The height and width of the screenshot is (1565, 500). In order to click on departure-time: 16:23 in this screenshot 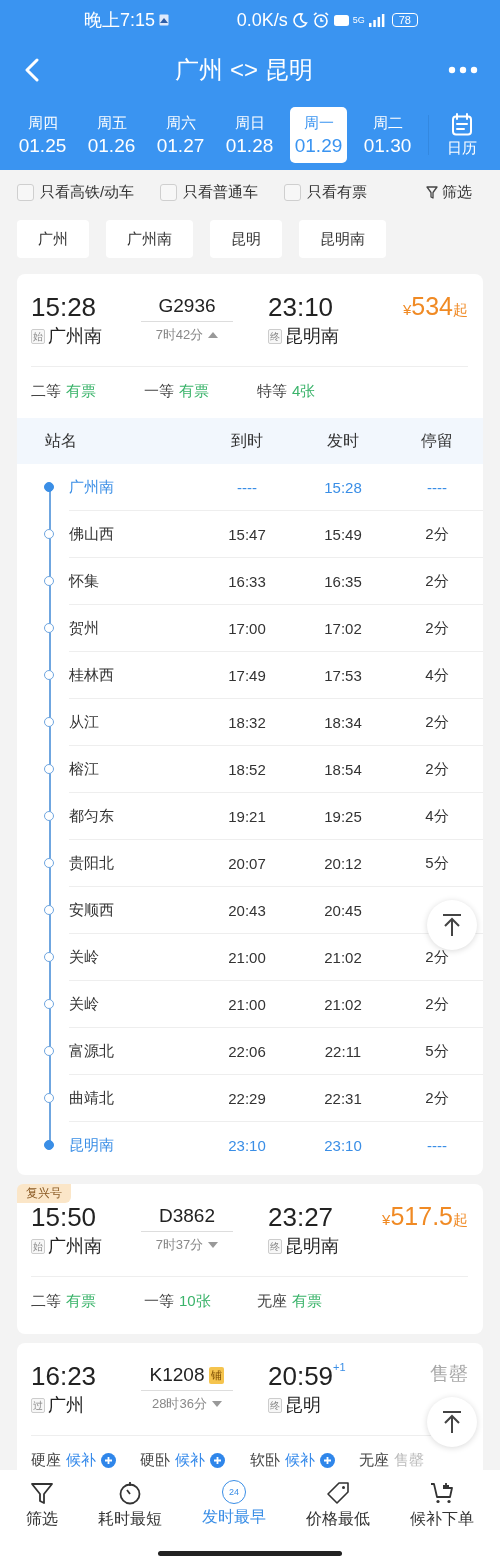, I will do `click(64, 1376)`.